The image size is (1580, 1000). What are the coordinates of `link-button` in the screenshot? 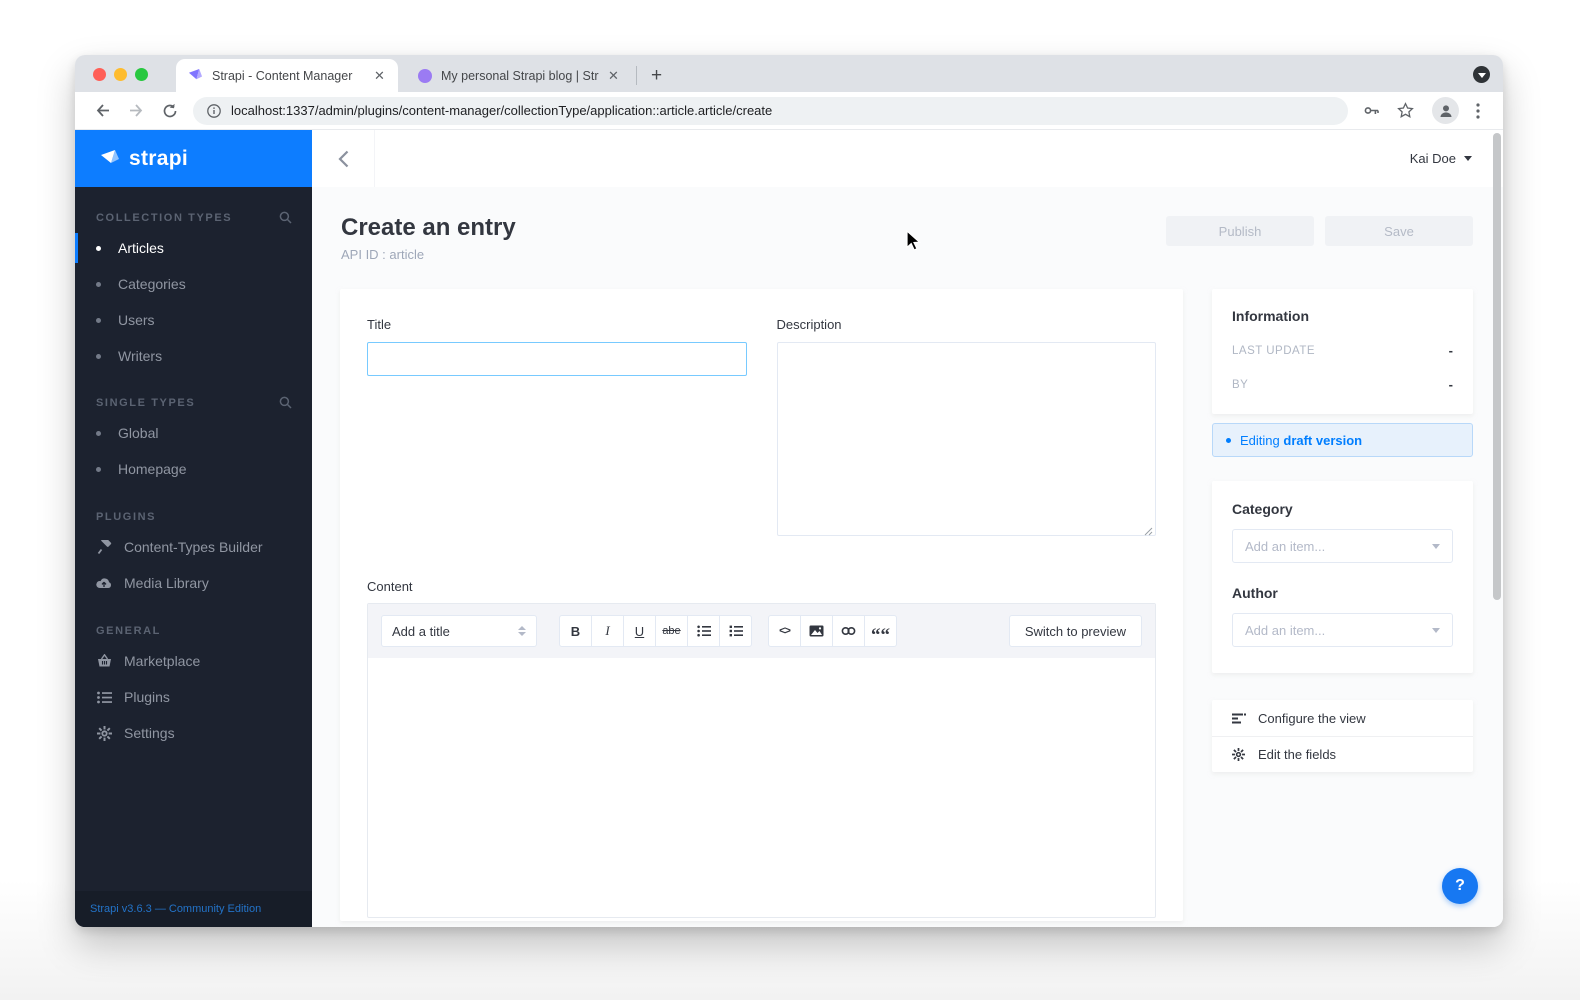 It's located at (848, 631).